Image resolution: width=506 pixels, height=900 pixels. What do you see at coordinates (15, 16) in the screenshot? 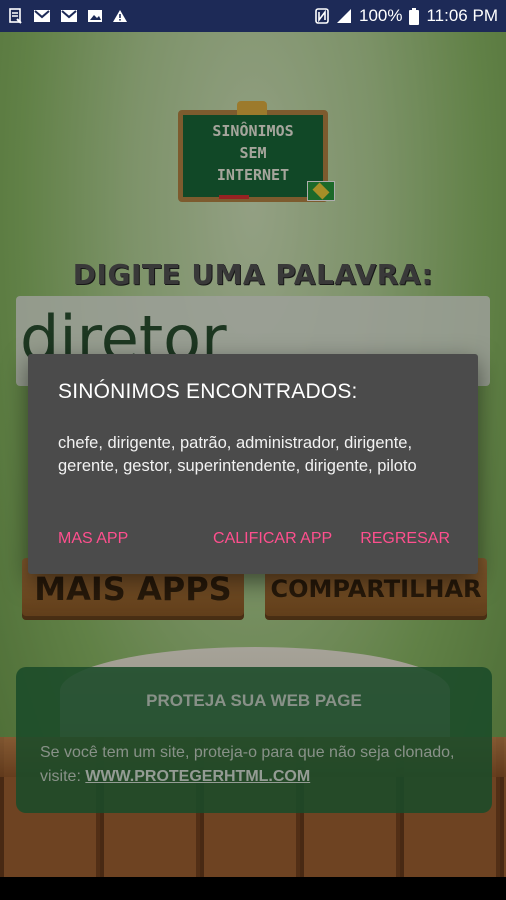
I see `document-scan-icon` at bounding box center [15, 16].